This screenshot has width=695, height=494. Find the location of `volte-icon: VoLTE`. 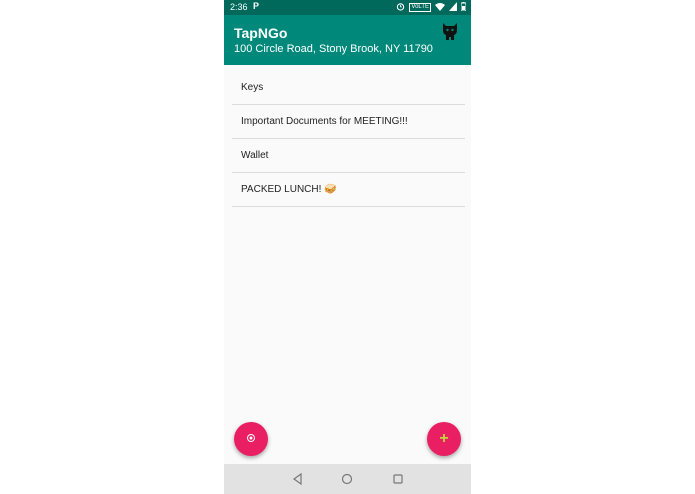

volte-icon: VoLTE is located at coordinates (420, 7).